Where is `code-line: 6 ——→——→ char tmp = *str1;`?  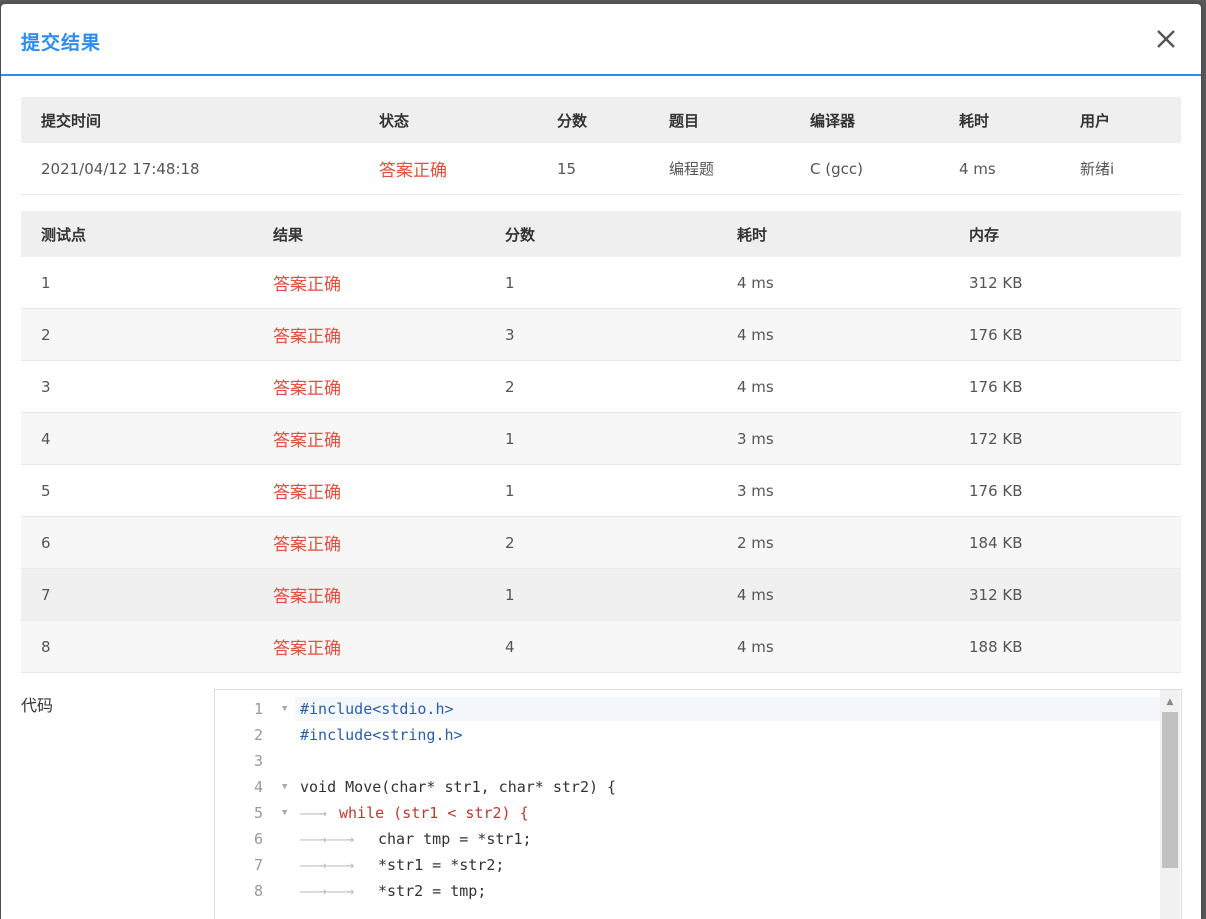 code-line: 6 ——→——→ char tmp = *str1; is located at coordinates (688, 839).